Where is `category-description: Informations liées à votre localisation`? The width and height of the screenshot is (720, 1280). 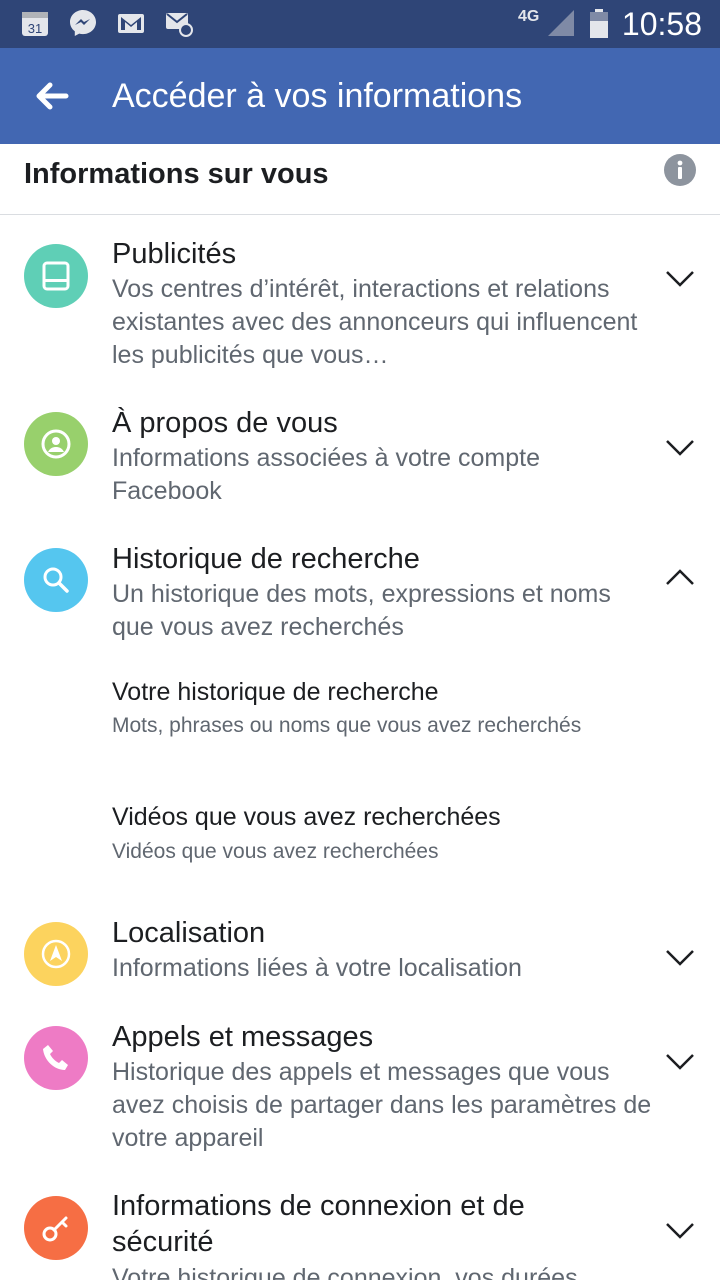 category-description: Informations liées à votre localisation is located at coordinates (317, 968).